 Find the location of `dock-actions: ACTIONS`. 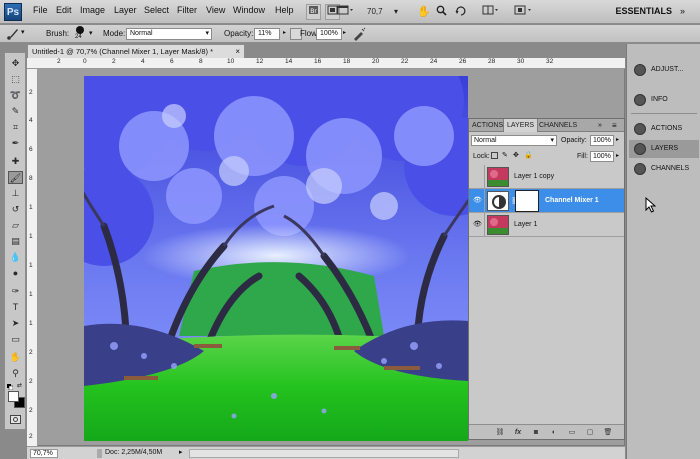

dock-actions: ACTIONS is located at coordinates (664, 129).